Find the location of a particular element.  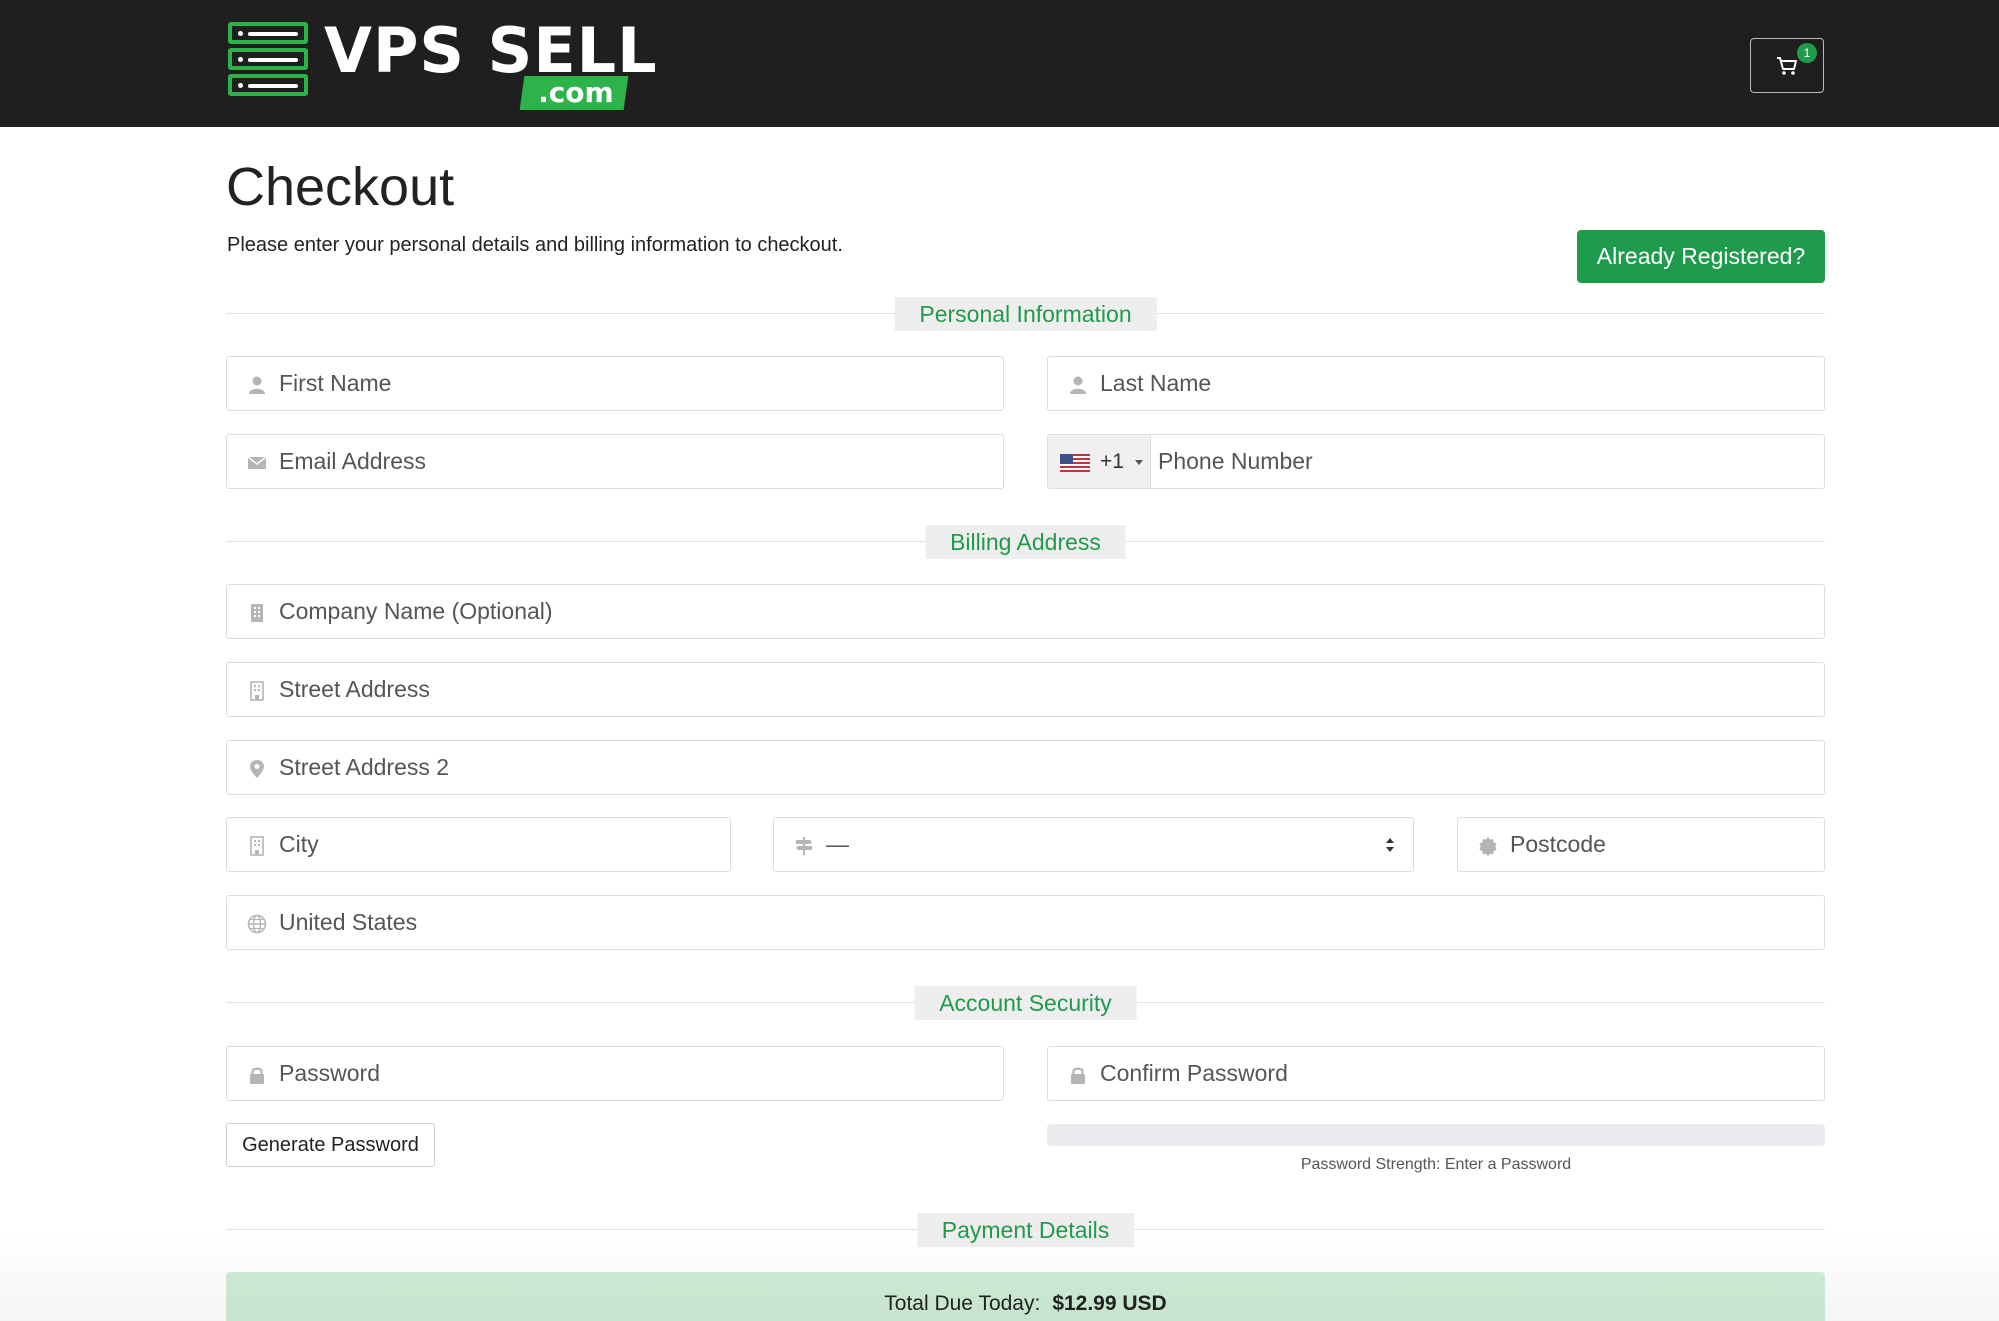

section-payment-details: Payment Details is located at coordinates (1025, 1230).